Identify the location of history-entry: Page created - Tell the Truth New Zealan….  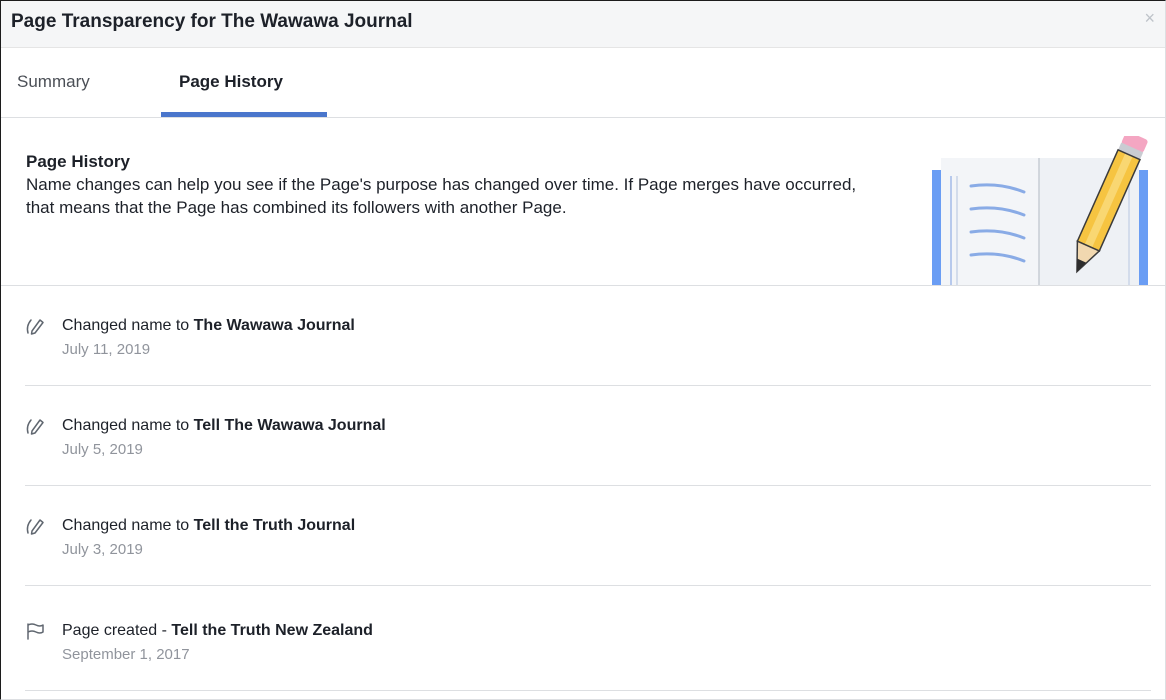
(588, 641).